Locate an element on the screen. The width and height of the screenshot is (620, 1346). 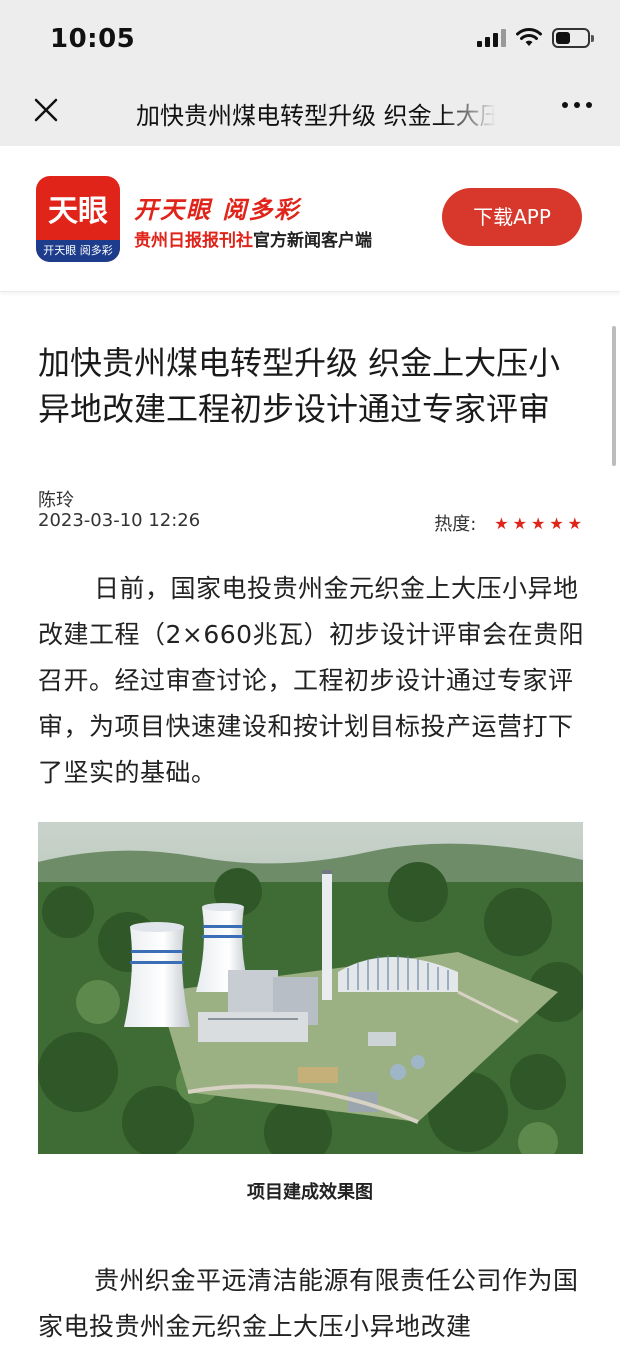
battery-level is located at coordinates (563, 38).